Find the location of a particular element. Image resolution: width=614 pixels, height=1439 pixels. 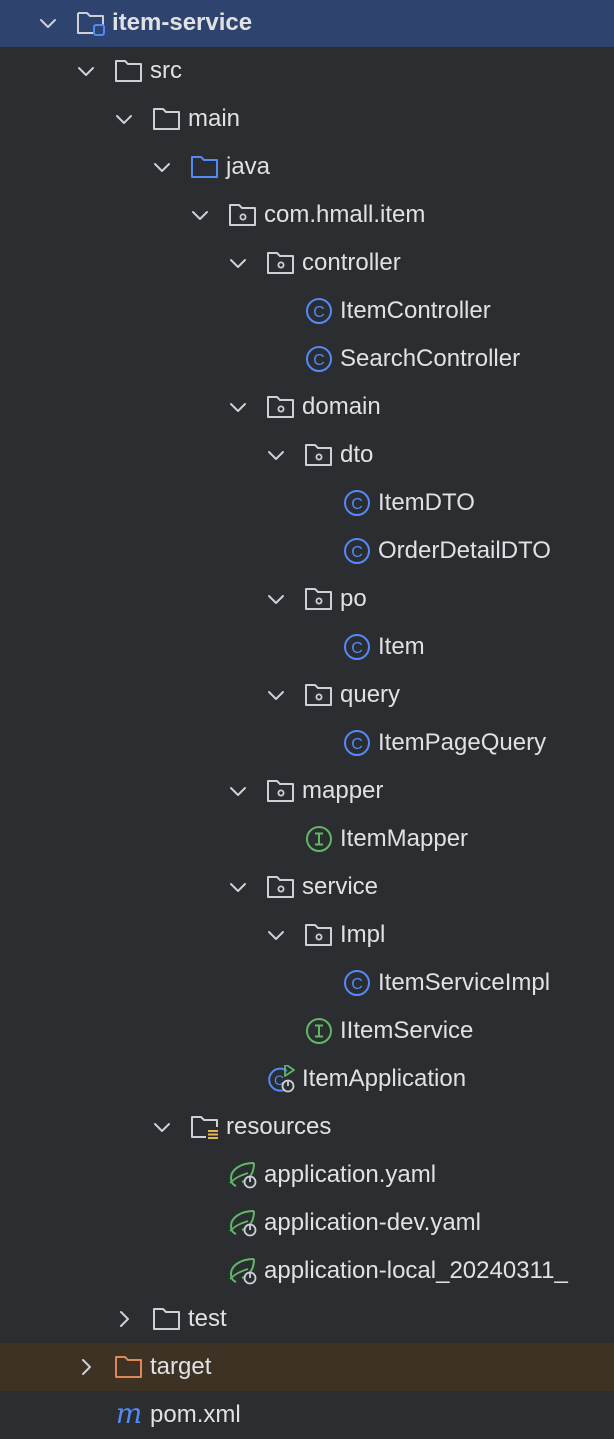

tree-row: mapper is located at coordinates (307, 791).